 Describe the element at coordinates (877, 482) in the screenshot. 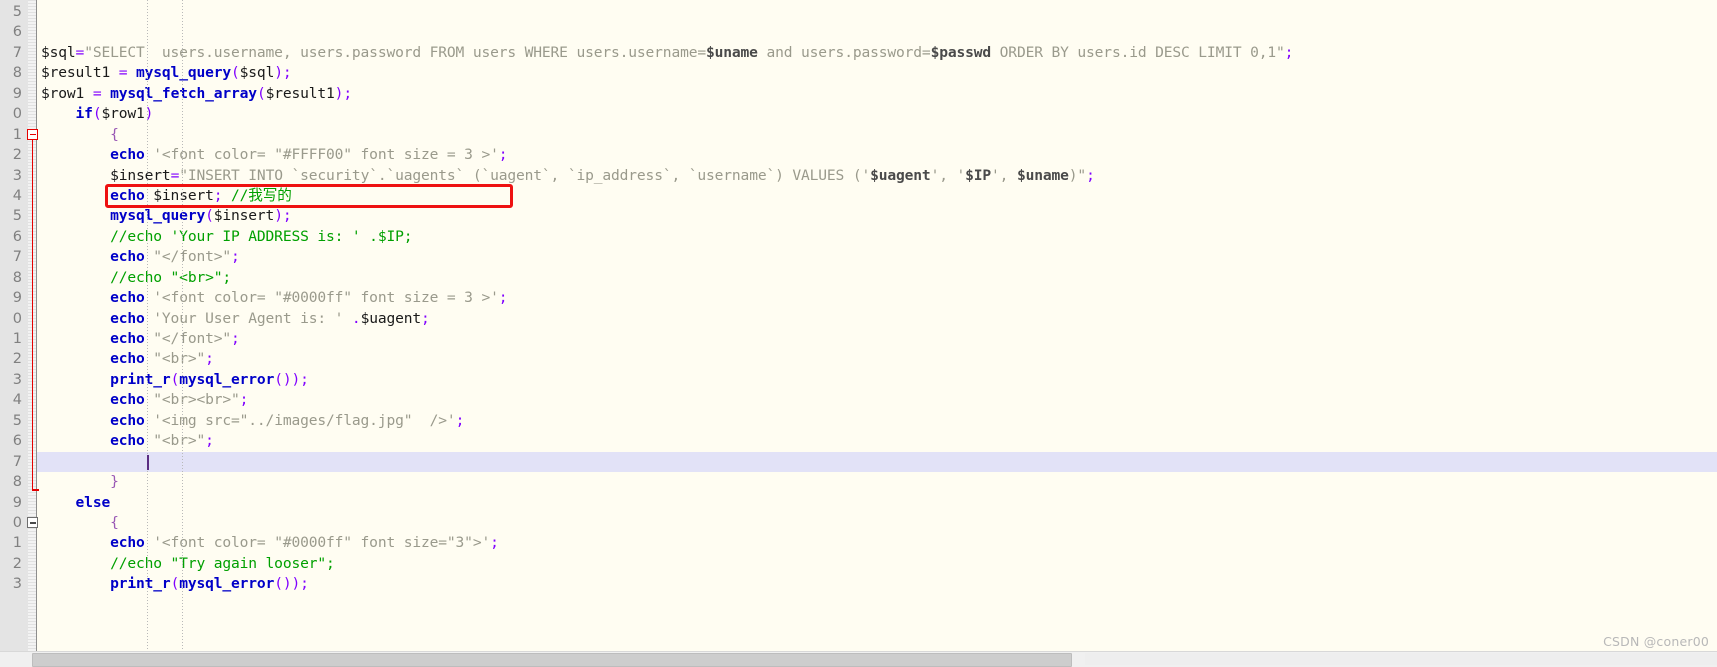

I see `code-line: }` at that location.